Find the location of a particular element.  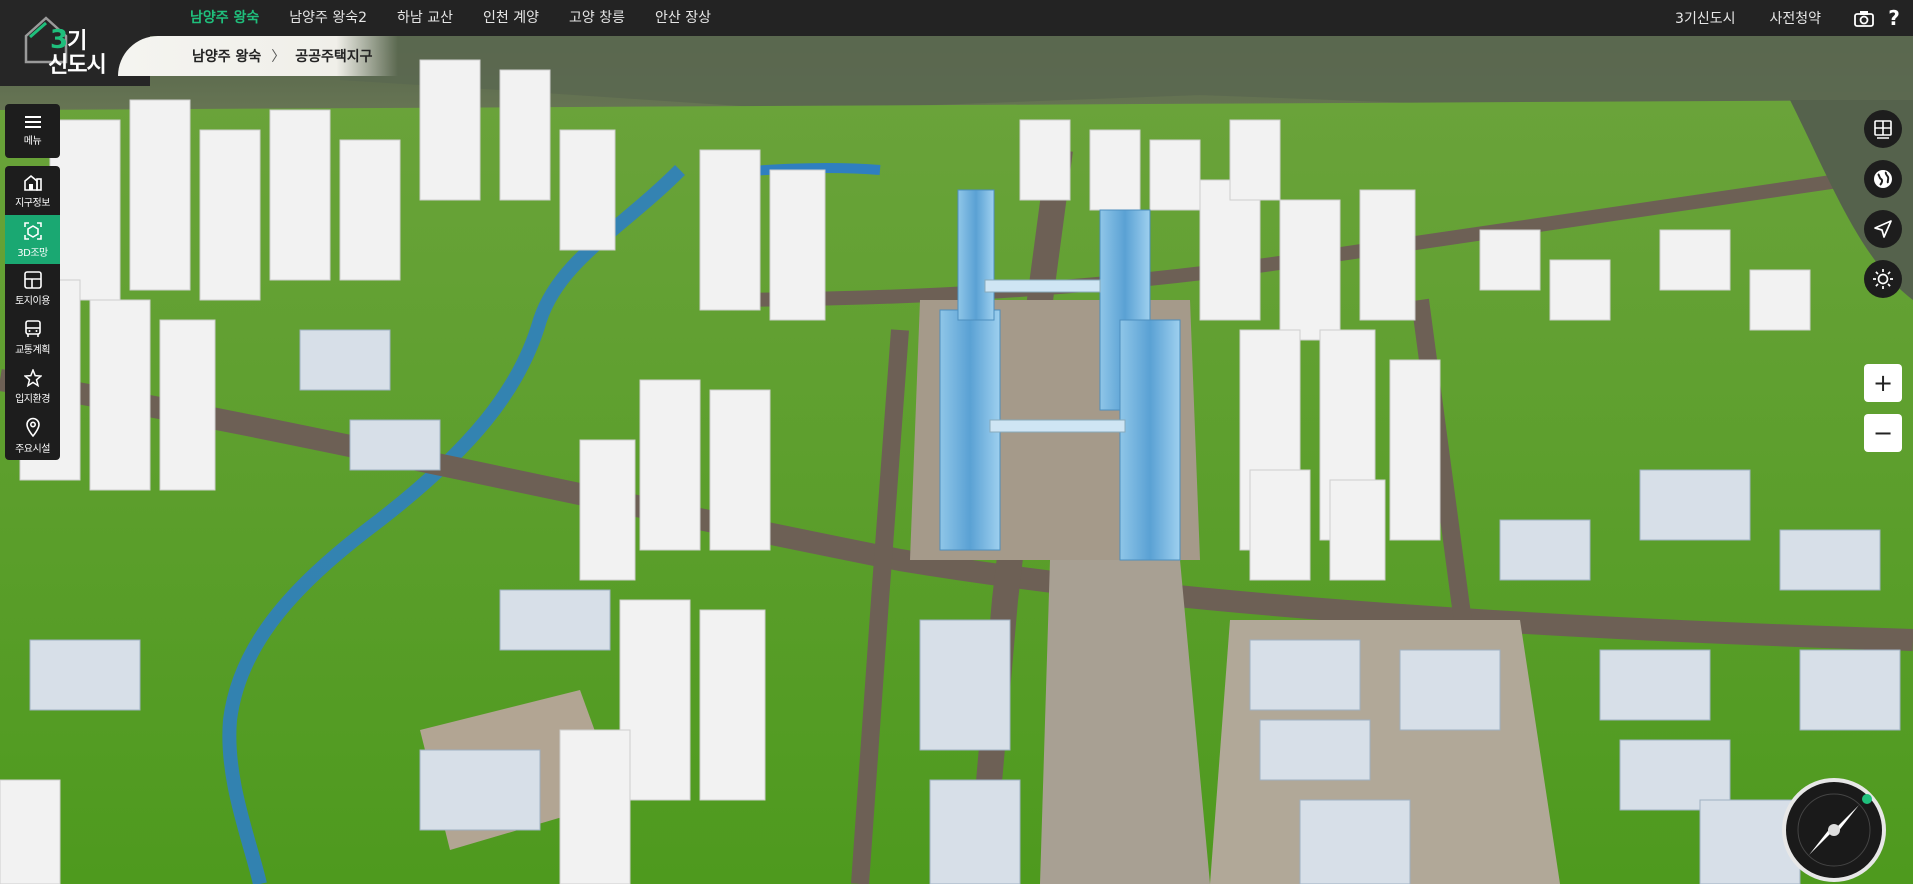

help-icon: ? is located at coordinates (1894, 18).